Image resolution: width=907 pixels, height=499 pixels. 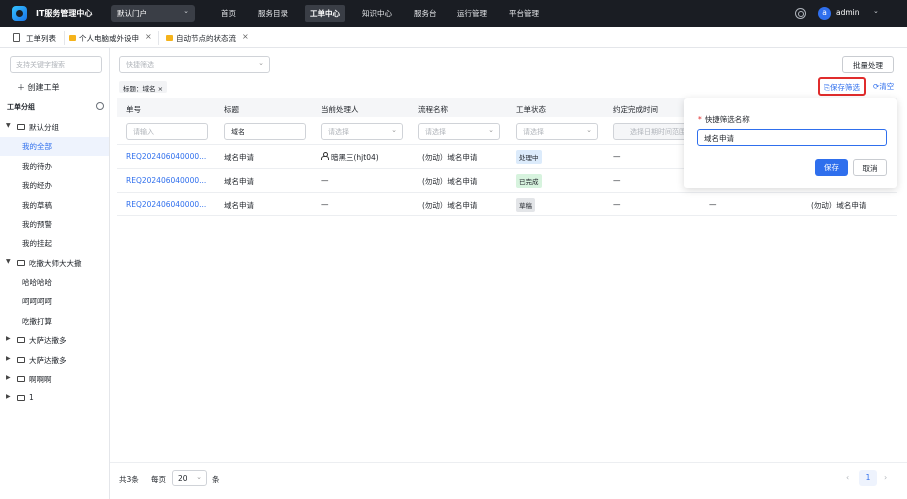 What do you see at coordinates (54, 360) in the screenshot?
I see `tree-folder-group4: ▶ 大萨达撒多` at bounding box center [54, 360].